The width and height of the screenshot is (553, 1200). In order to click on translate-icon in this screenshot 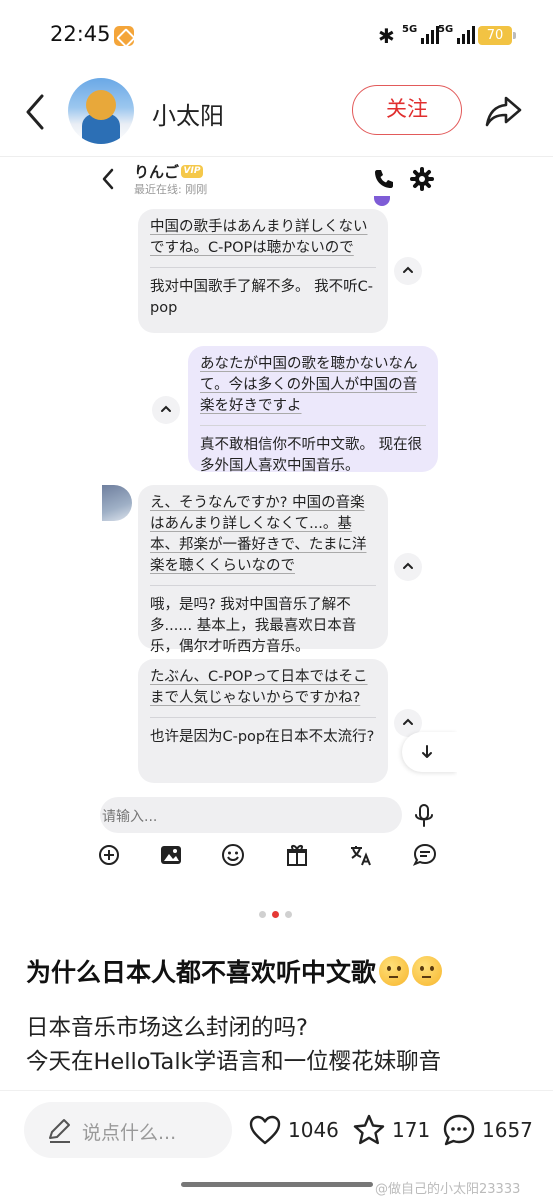, I will do `click(361, 855)`.